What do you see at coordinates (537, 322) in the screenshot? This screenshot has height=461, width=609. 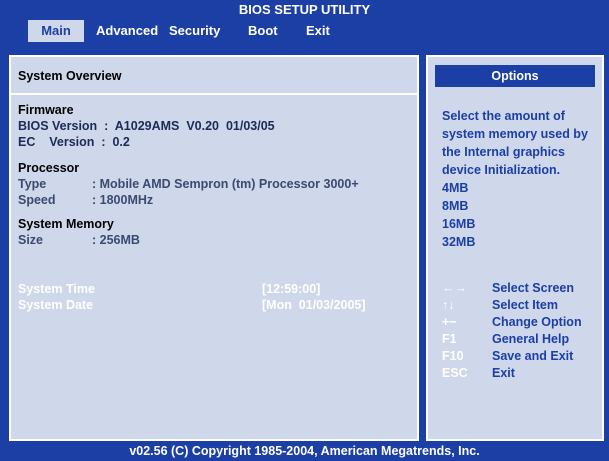 I see `key-desc-change-option: Change Option` at bounding box center [537, 322].